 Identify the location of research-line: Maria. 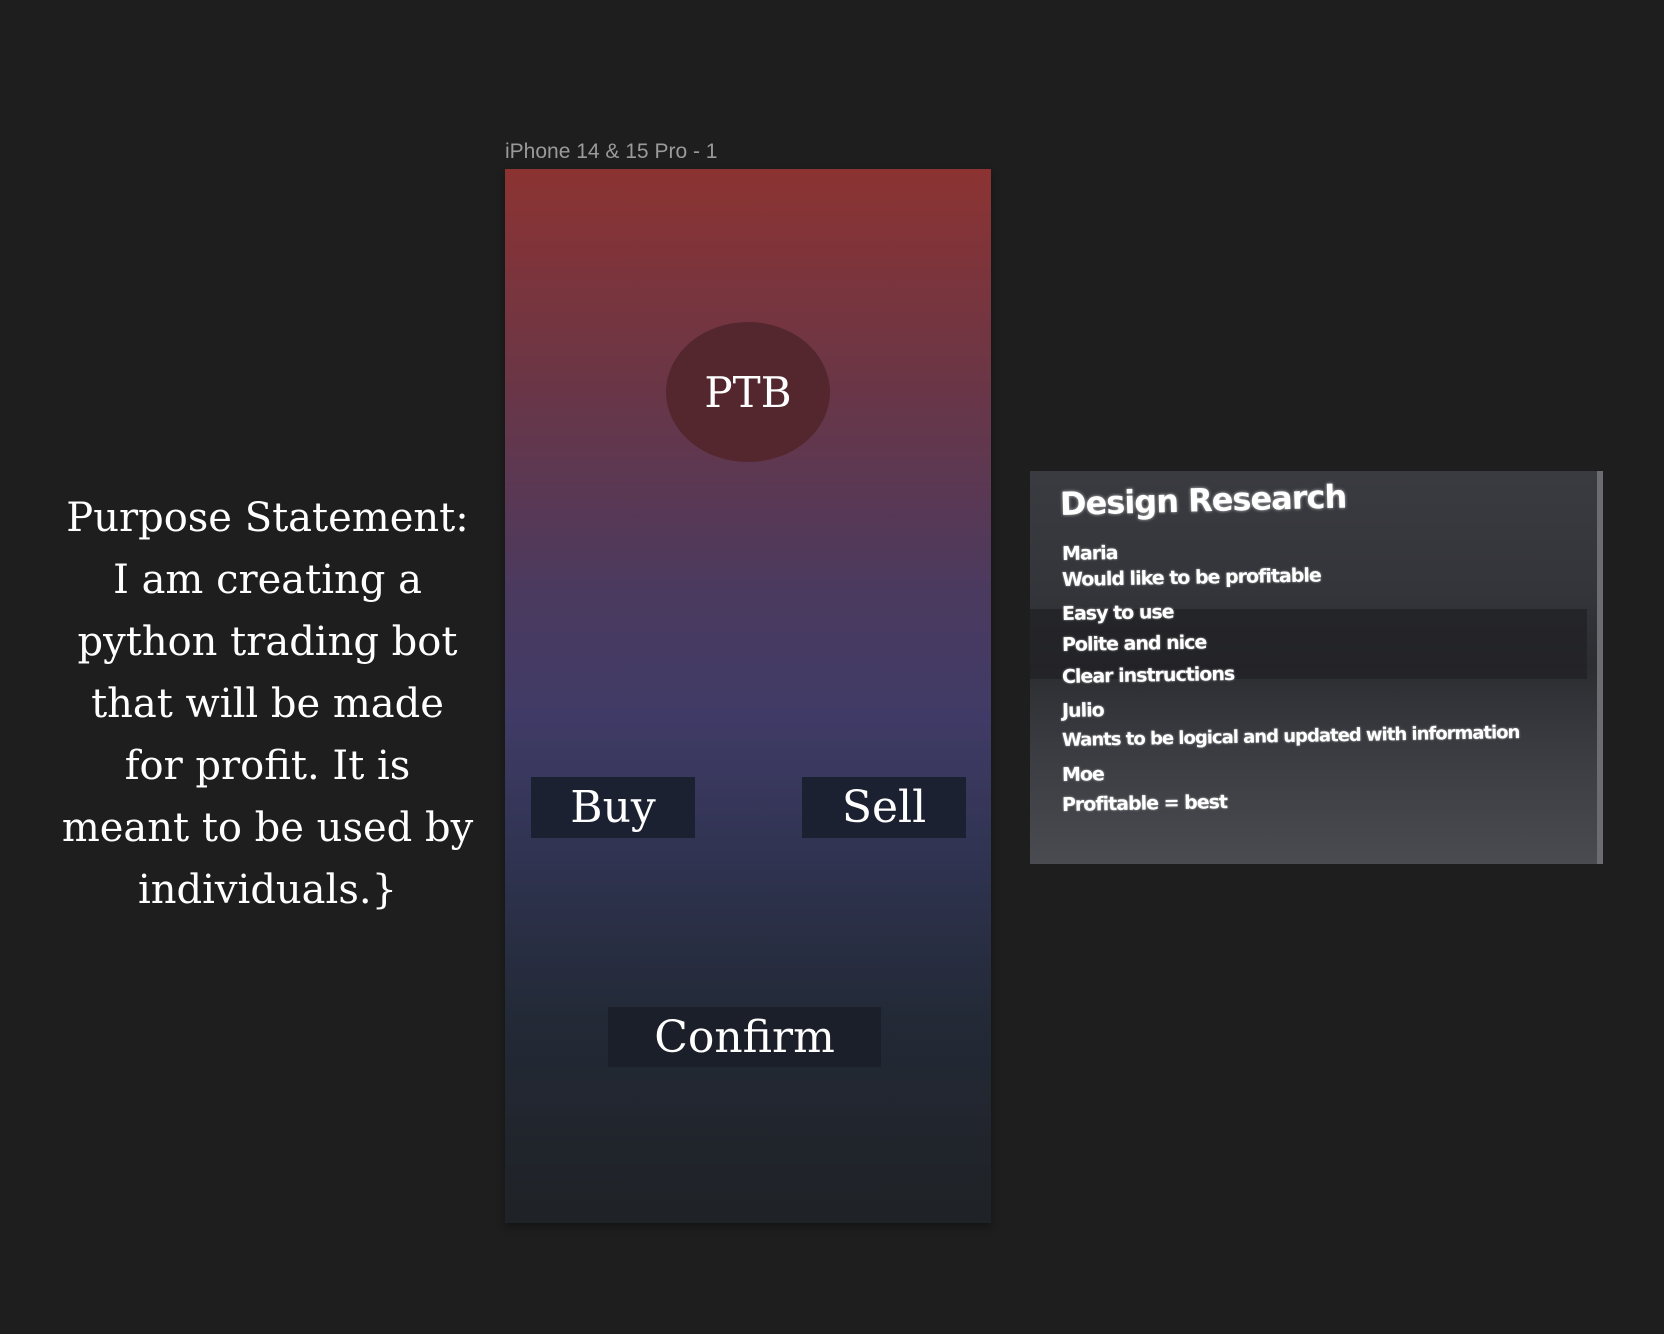
(1089, 553).